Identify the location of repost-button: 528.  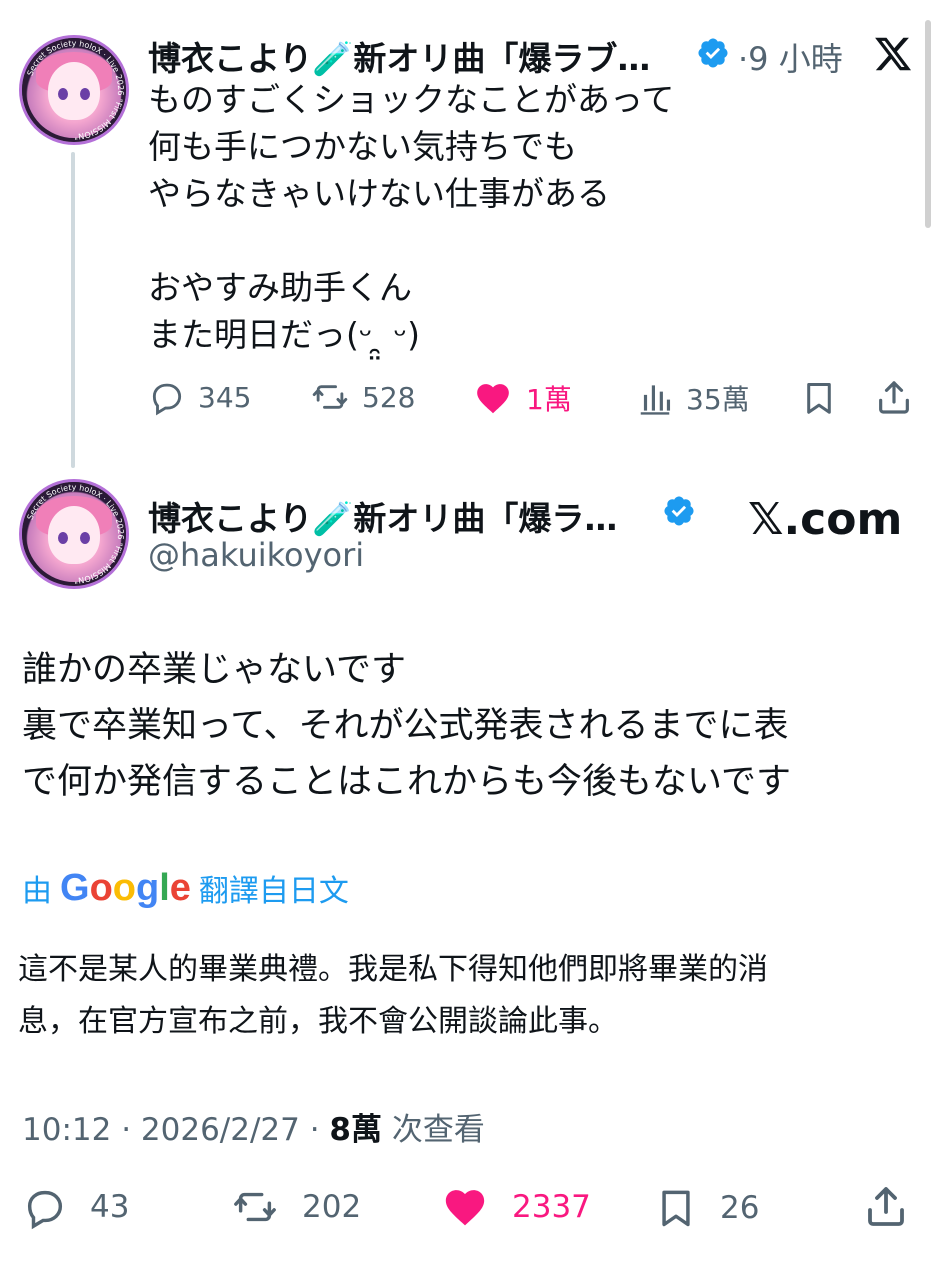
(362, 397).